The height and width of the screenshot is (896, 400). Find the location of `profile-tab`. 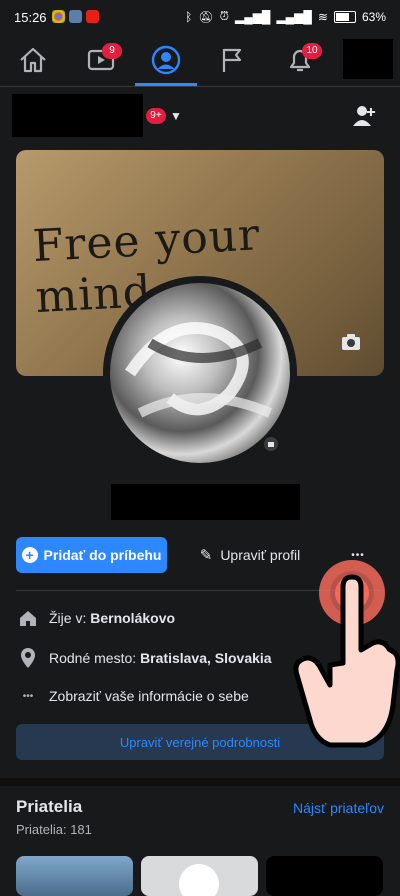

profile-tab is located at coordinates (166, 60).